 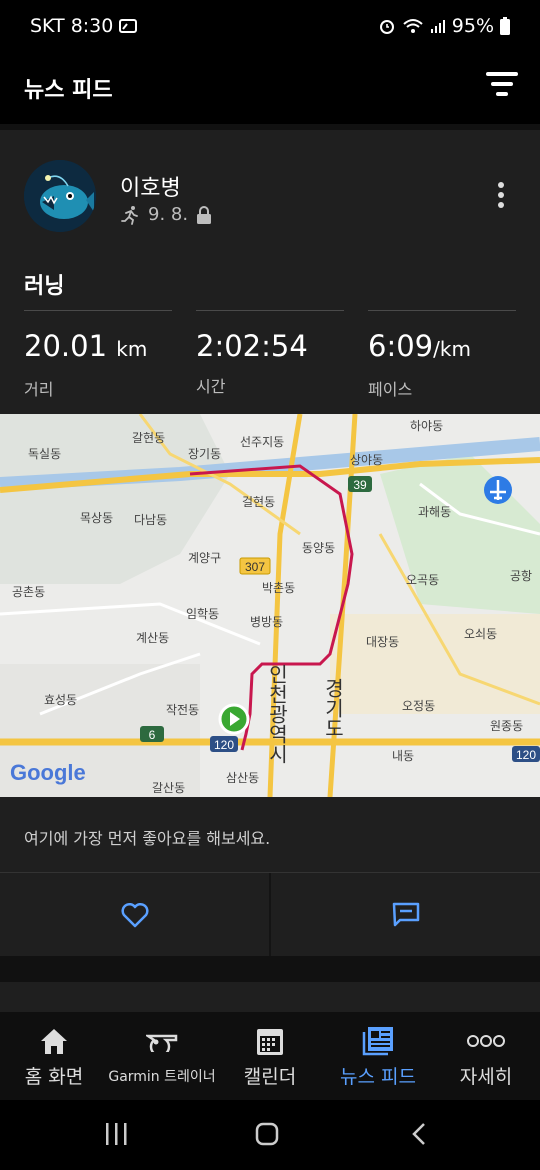 What do you see at coordinates (270, 1077) in the screenshot?
I see `nav-label: 캘린더` at bounding box center [270, 1077].